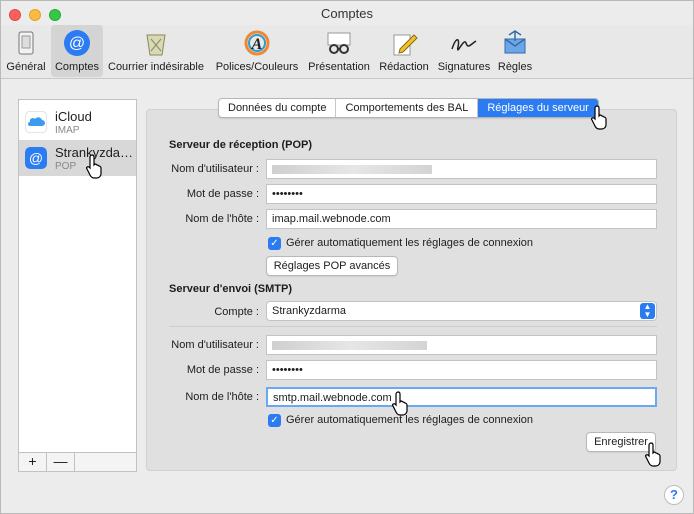 The image size is (694, 514). What do you see at coordinates (461, 194) in the screenshot?
I see `incoming-password-field: ••••••••` at bounding box center [461, 194].